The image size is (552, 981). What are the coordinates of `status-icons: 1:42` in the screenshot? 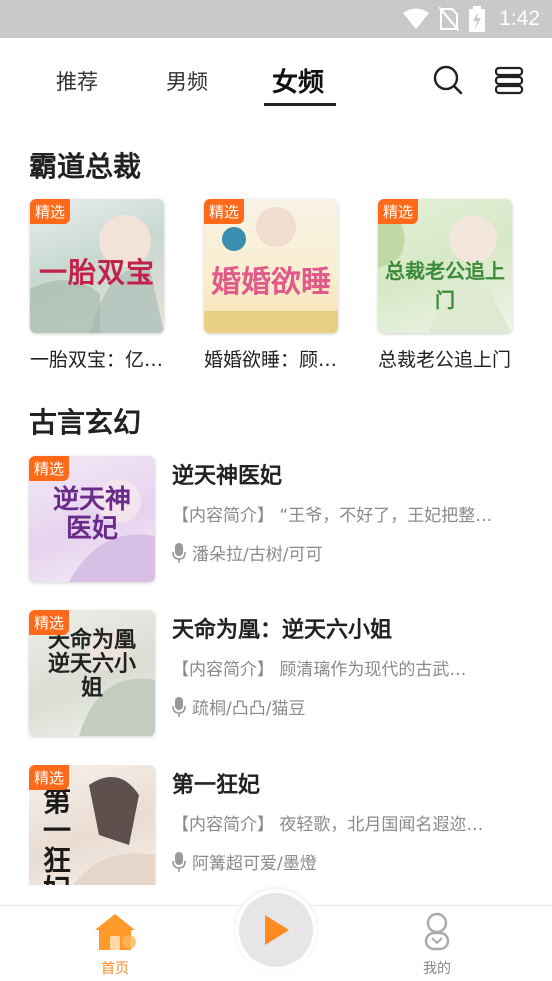 It's located at (471, 19).